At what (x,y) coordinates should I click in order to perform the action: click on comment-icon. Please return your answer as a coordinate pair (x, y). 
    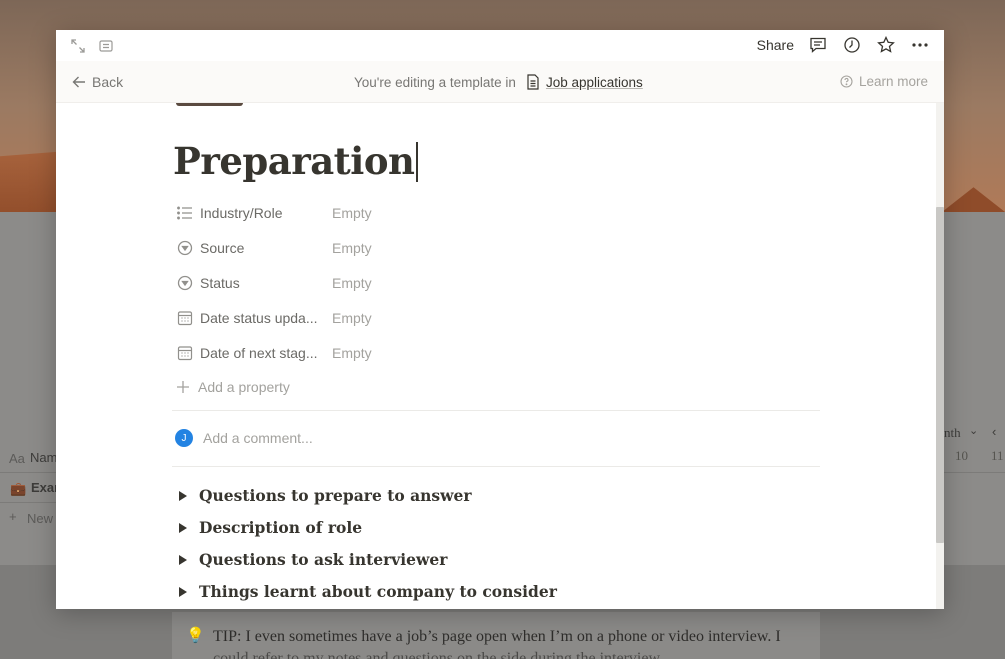
    Looking at the image, I should click on (818, 45).